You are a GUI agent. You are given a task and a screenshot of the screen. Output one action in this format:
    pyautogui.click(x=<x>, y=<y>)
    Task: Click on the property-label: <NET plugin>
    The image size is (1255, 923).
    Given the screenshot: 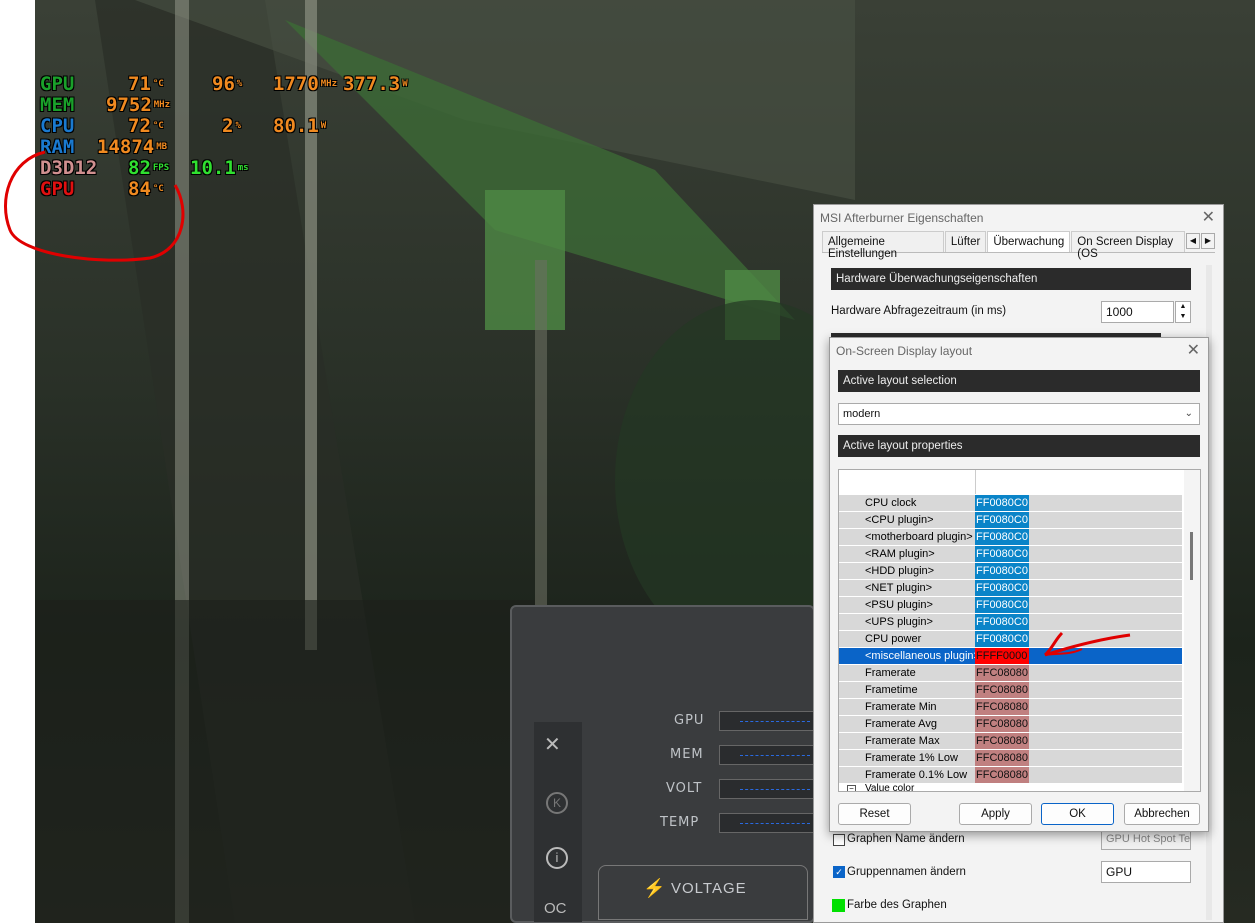 What is the action you would take?
    pyautogui.click(x=907, y=588)
    